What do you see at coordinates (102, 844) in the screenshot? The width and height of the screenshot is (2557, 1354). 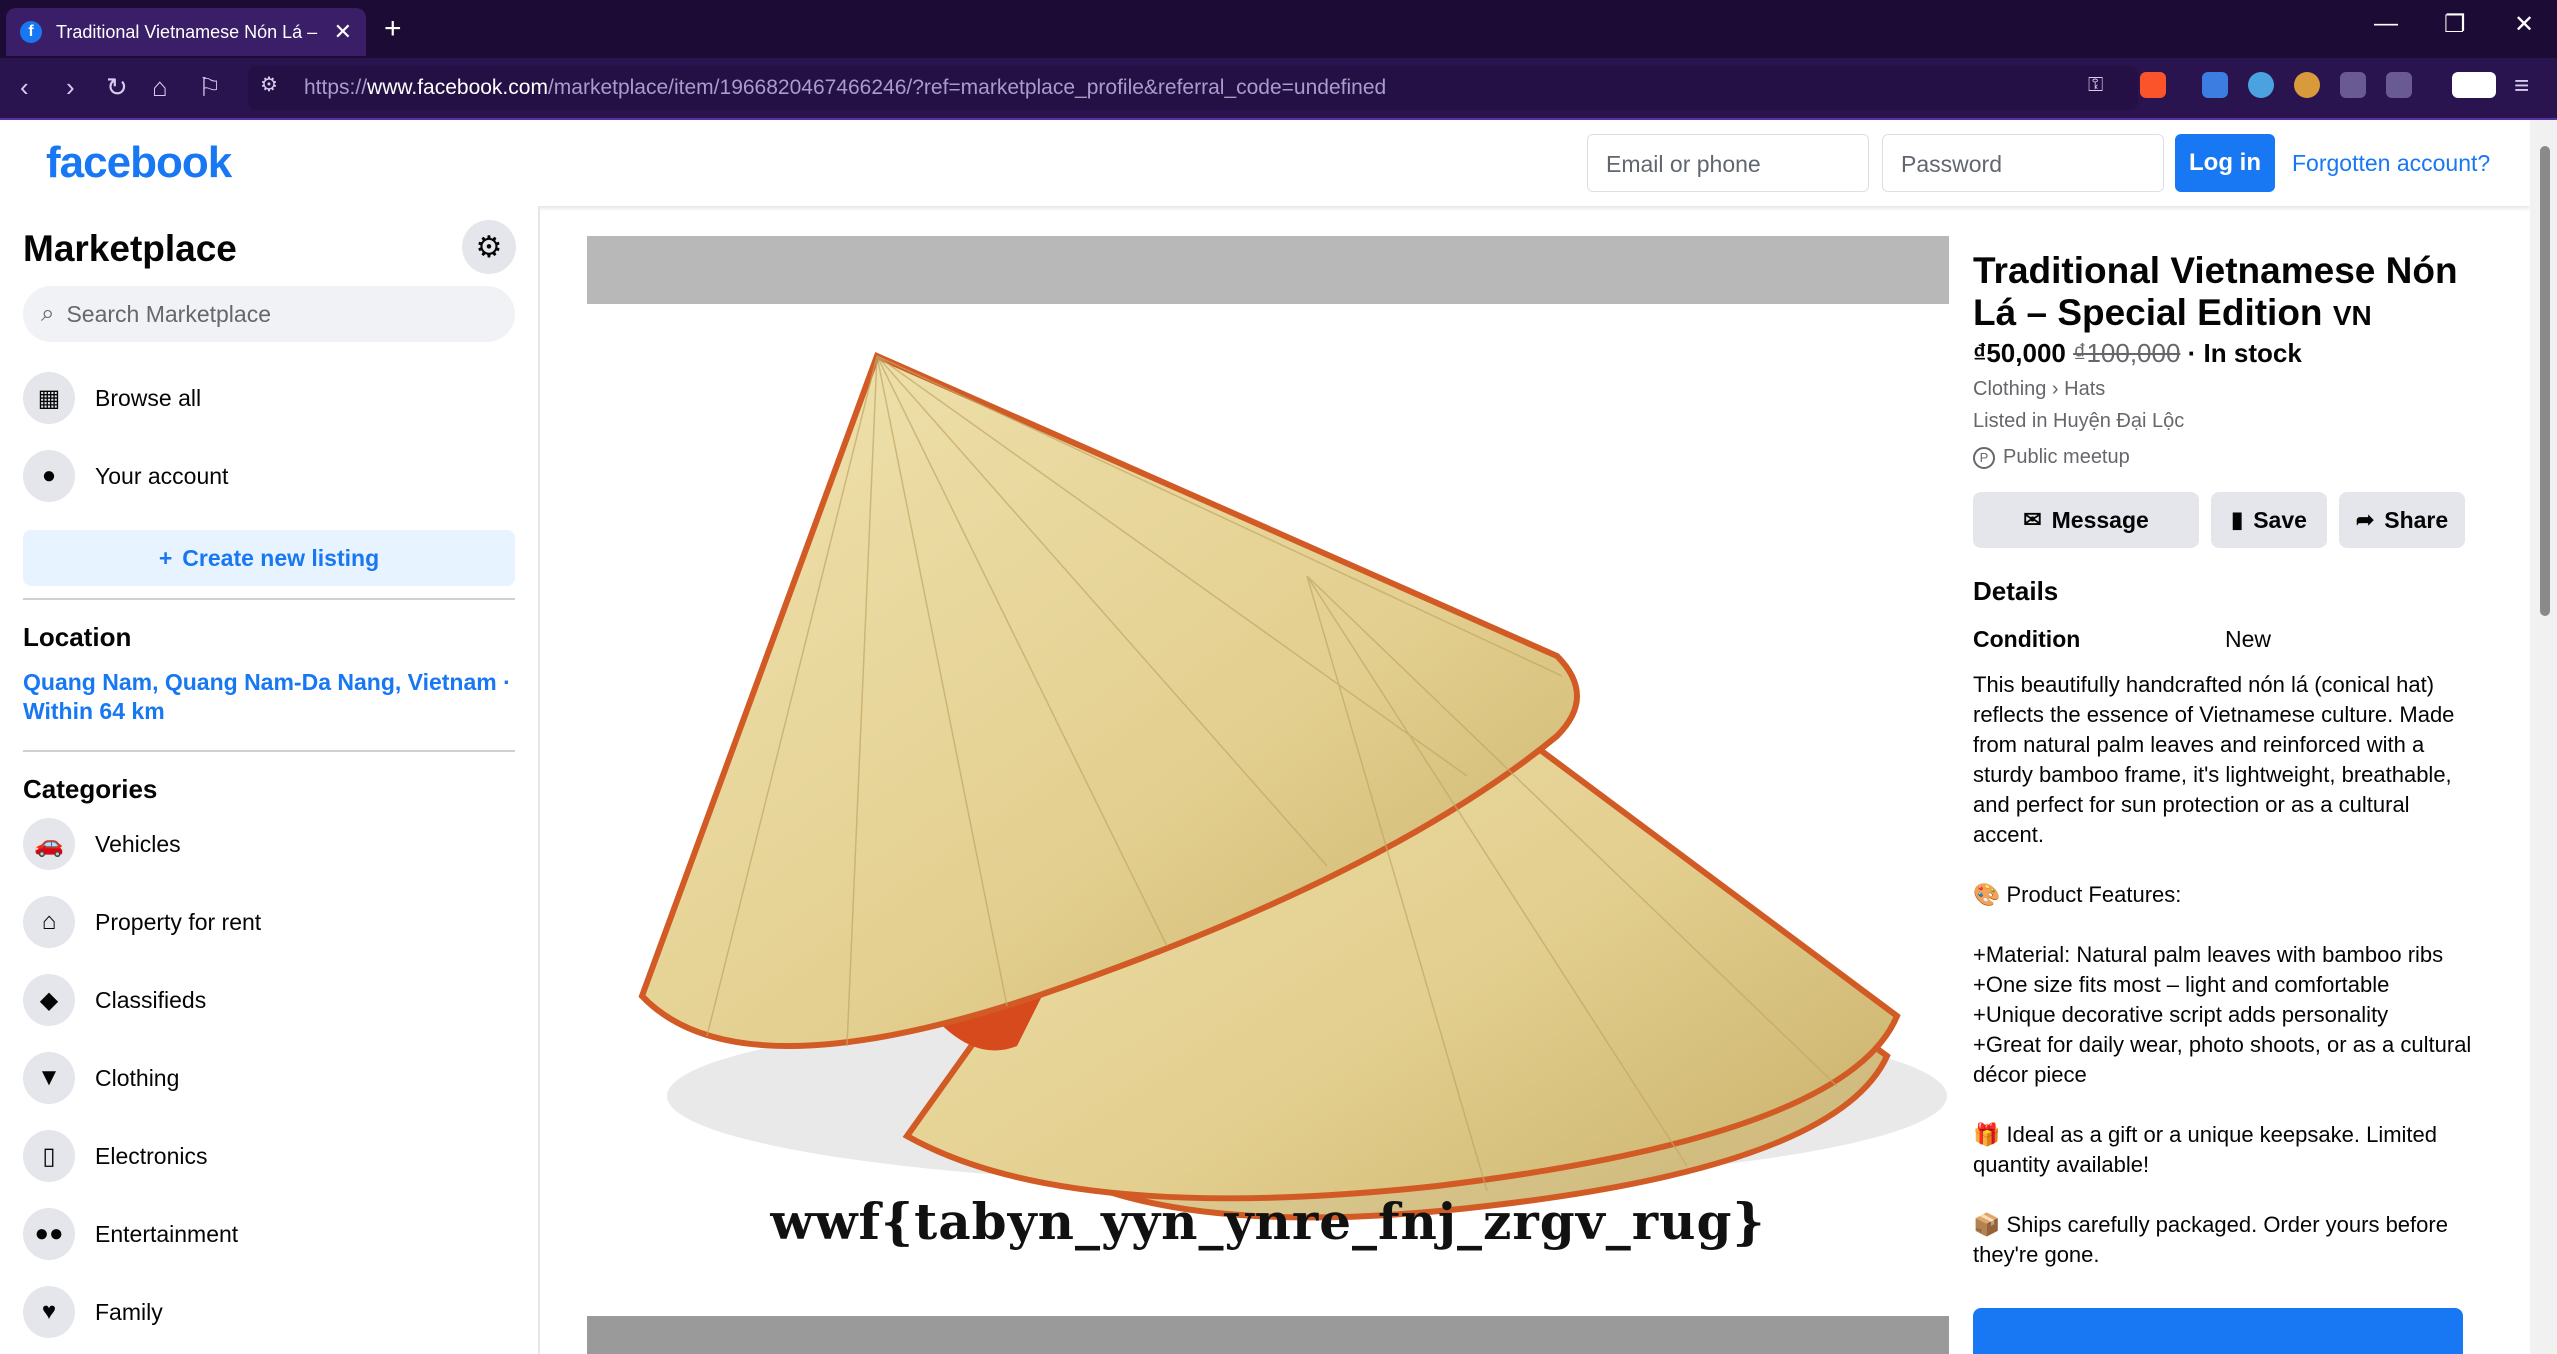 I see `category-vehicles: 🚗 Vehicles` at bounding box center [102, 844].